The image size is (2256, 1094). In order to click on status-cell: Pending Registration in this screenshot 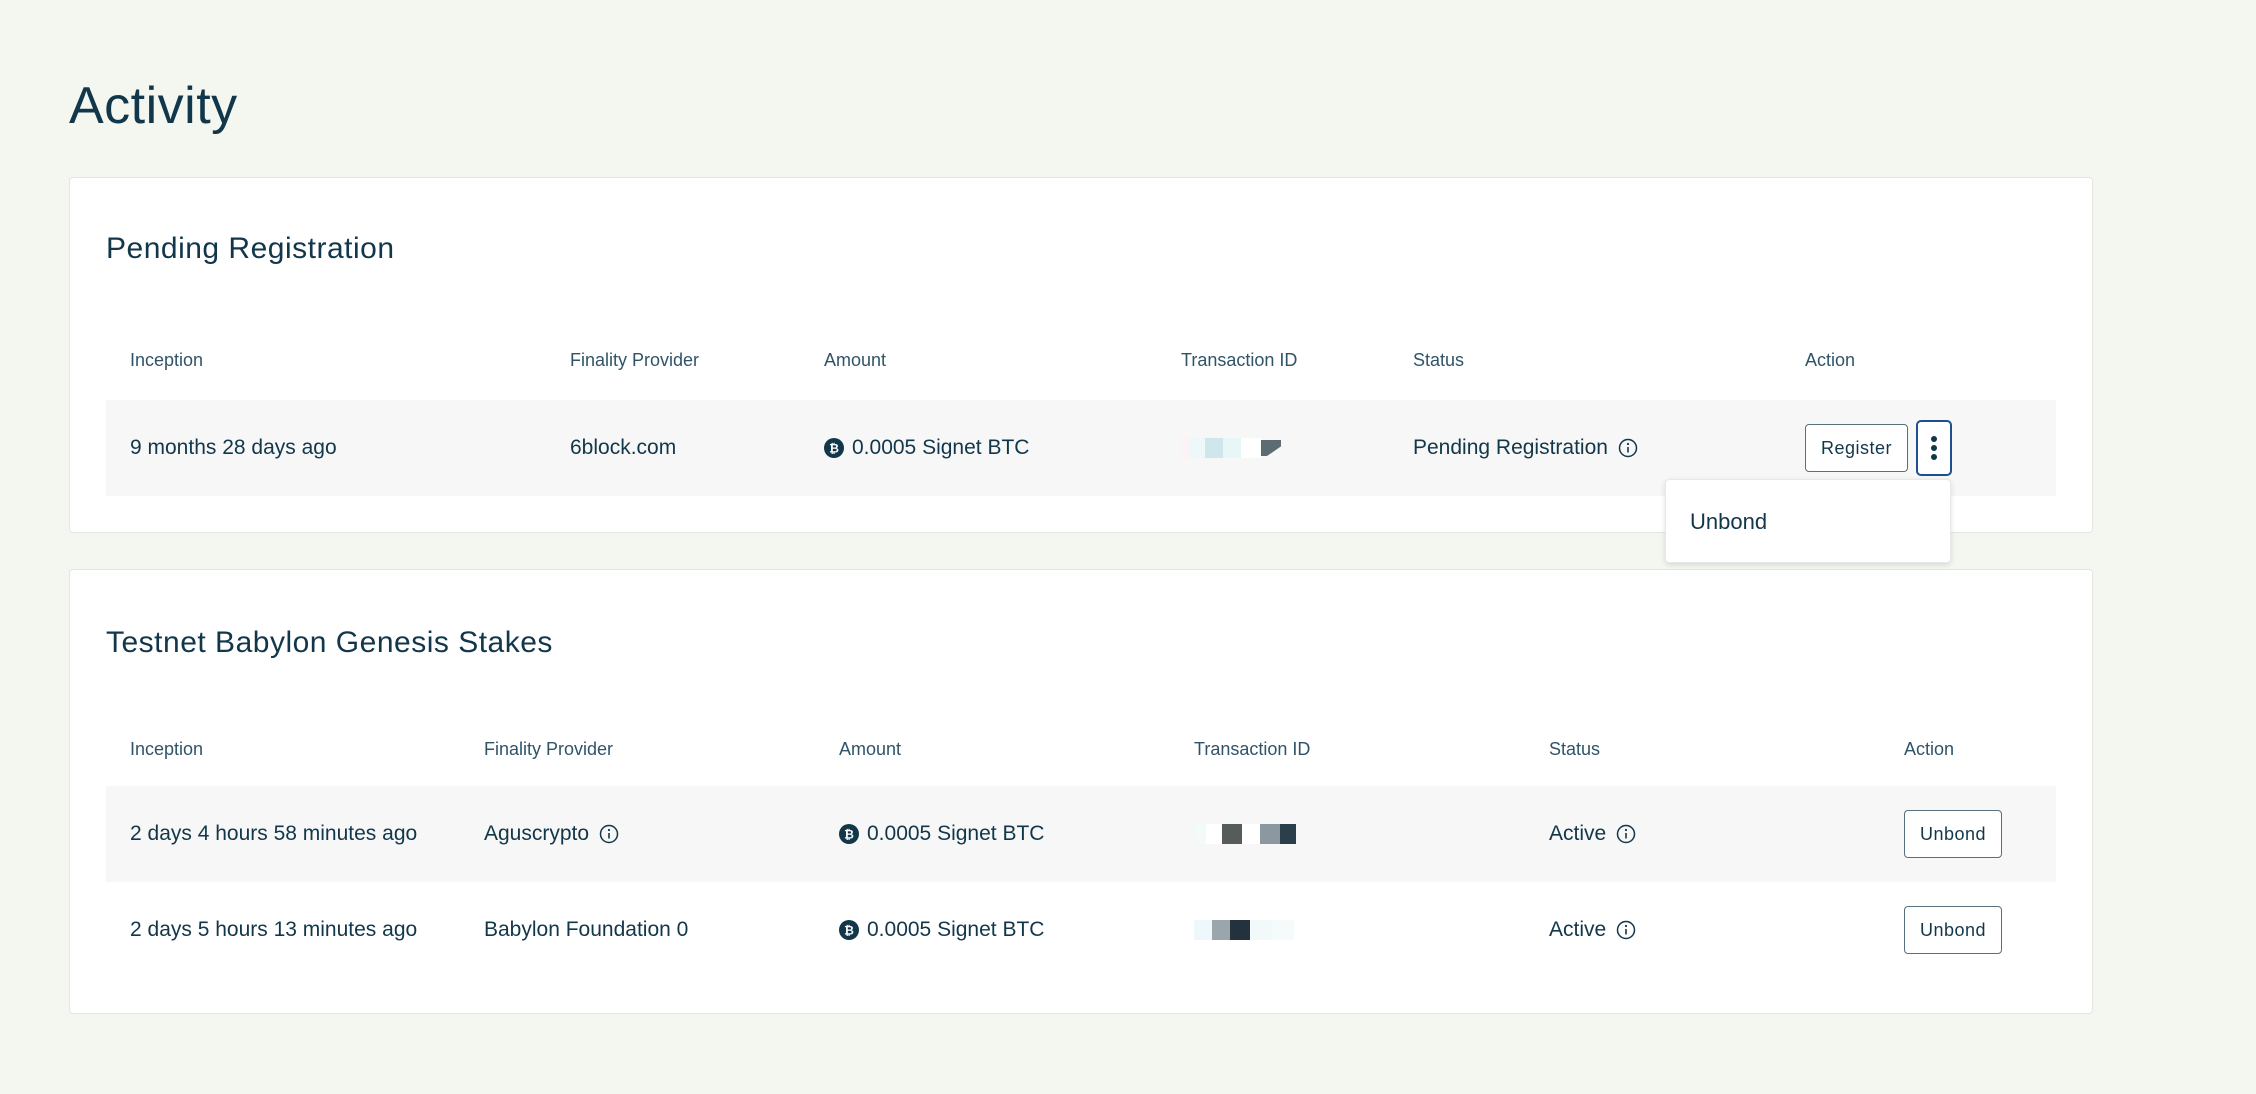, I will do `click(1525, 448)`.